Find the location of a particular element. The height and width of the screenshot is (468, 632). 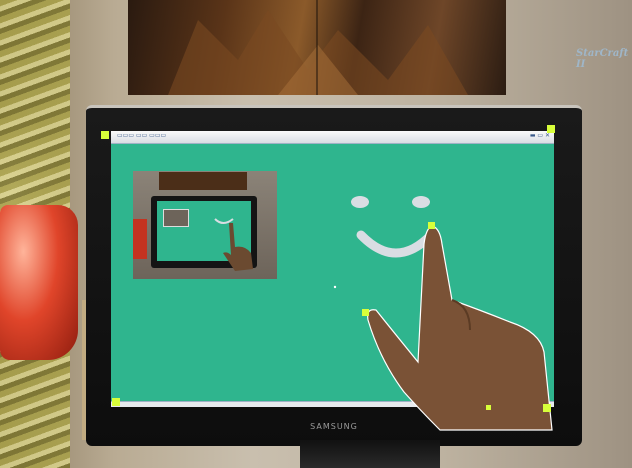

thumb-marker is located at coordinates (365, 312).